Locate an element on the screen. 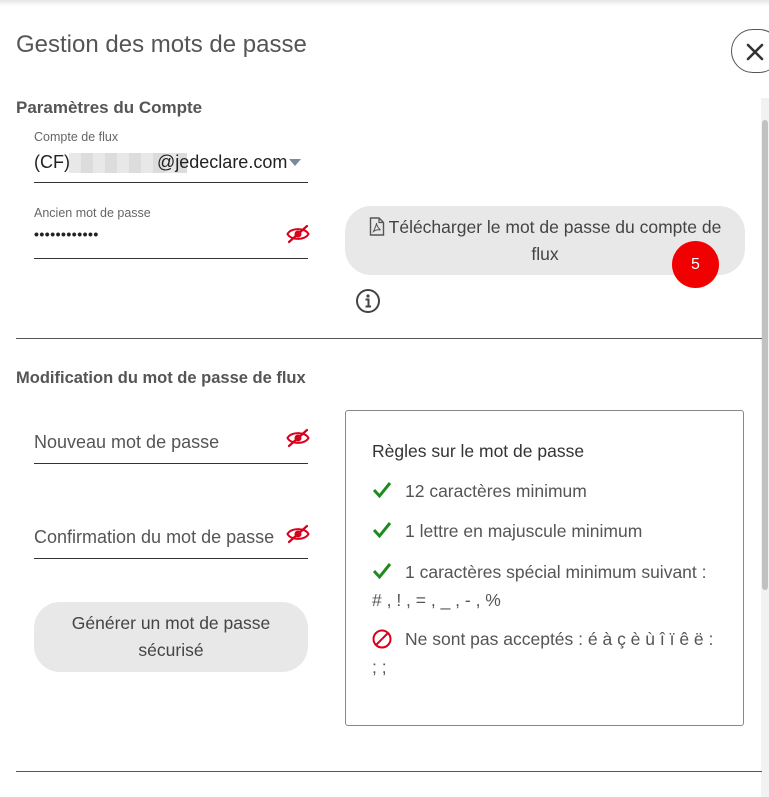 The width and height of the screenshot is (769, 797). account-prefix: (CF) is located at coordinates (52, 162).